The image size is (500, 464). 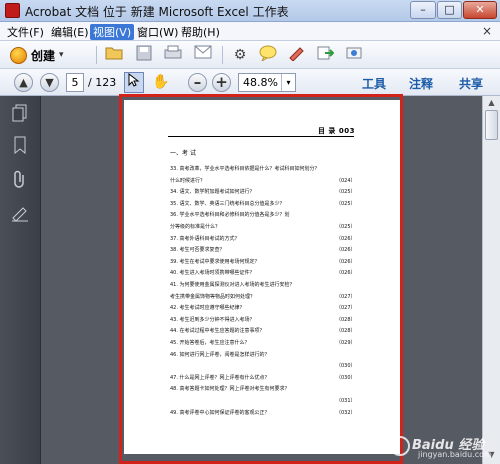 What do you see at coordinates (230, 215) in the screenshot?
I see `toc-entry: 36. 学业水平选考科目和必修科目的分值各是多少？划` at bounding box center [230, 215].